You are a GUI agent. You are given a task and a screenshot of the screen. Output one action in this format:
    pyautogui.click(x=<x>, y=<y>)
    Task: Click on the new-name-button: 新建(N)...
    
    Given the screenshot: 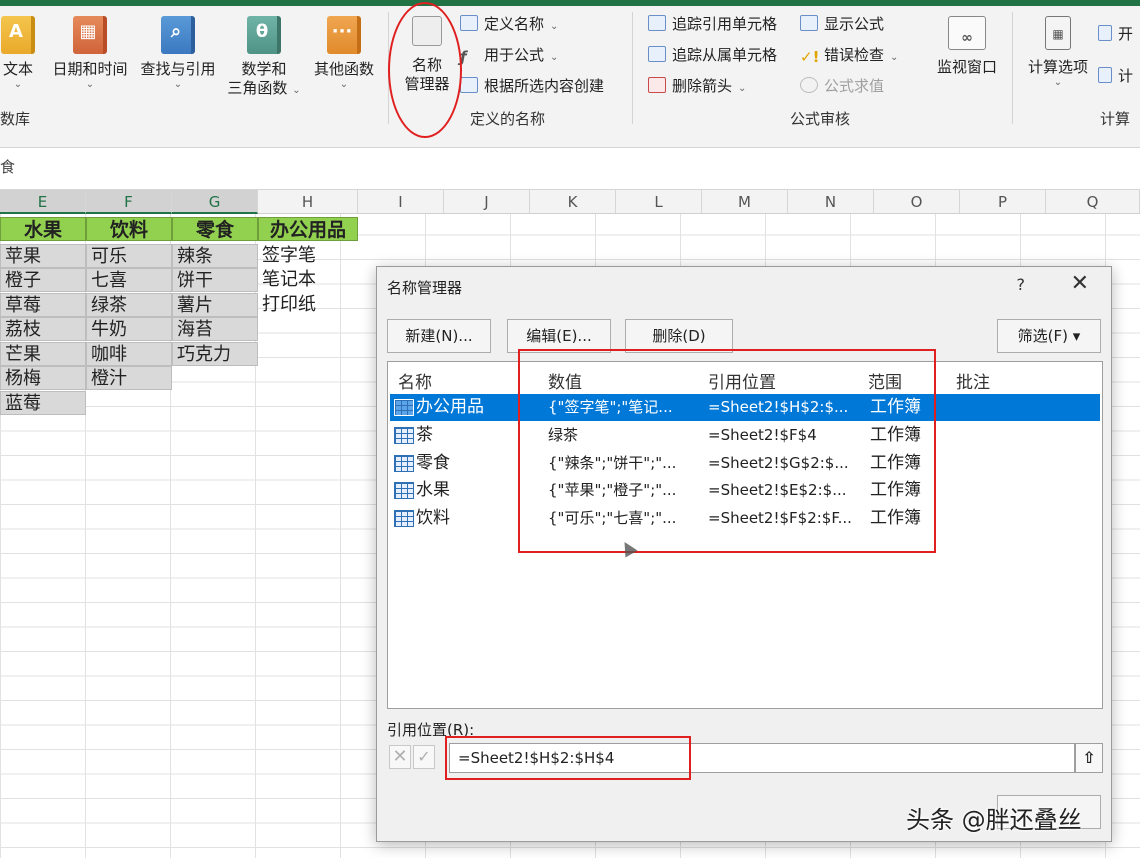 What is the action you would take?
    pyautogui.click(x=439, y=336)
    